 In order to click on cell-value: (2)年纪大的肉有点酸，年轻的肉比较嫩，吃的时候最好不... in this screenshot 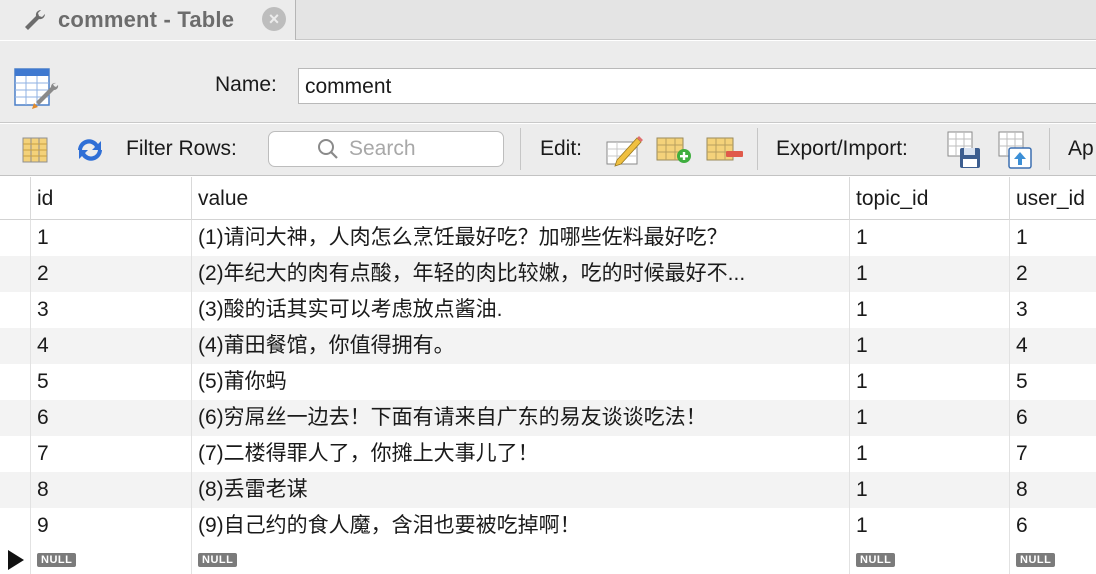, I will do `click(520, 274)`.